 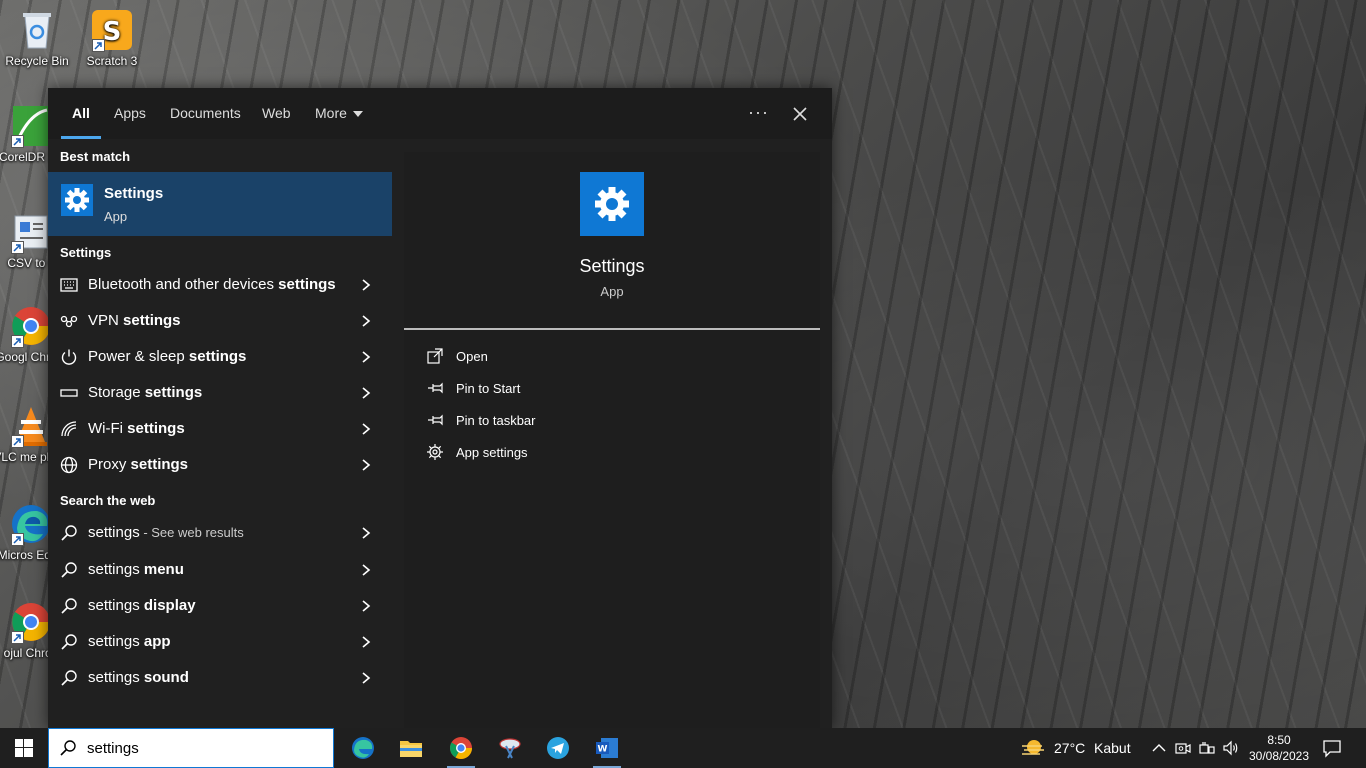 I want to click on result-label: settings sound, so click(x=138, y=677).